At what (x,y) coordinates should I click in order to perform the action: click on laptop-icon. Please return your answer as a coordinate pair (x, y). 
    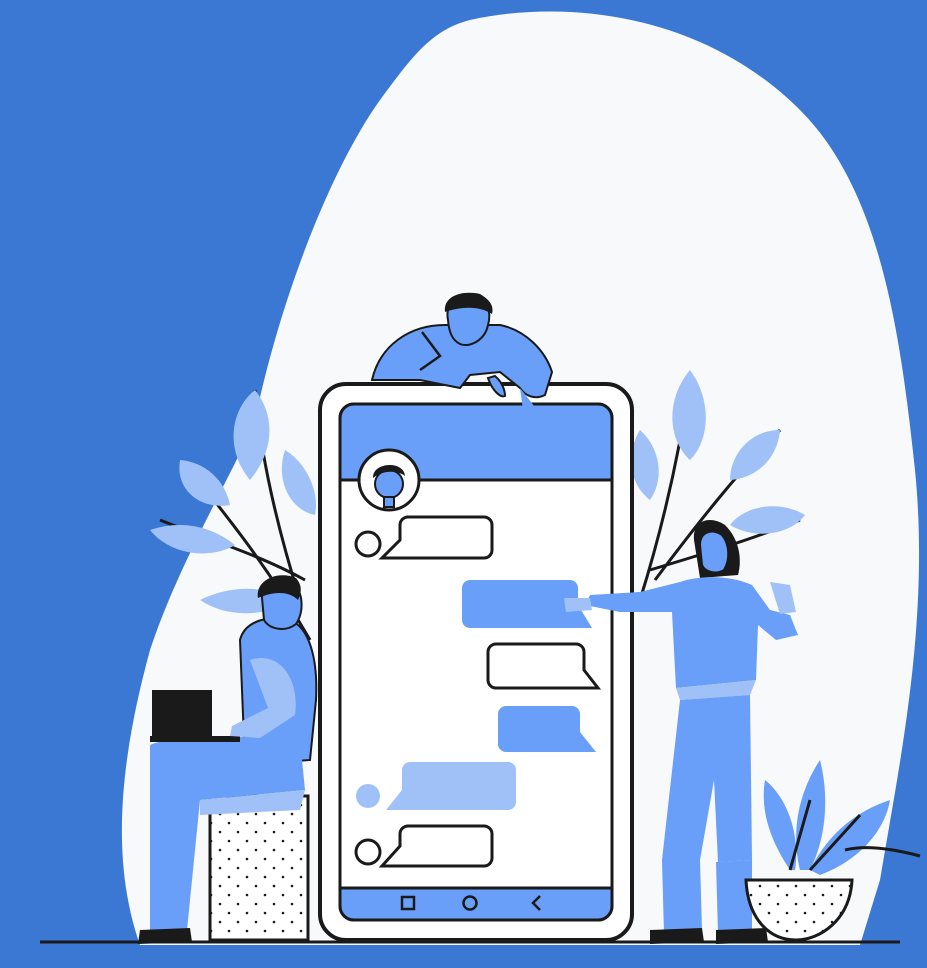
    Looking at the image, I should click on (182, 713).